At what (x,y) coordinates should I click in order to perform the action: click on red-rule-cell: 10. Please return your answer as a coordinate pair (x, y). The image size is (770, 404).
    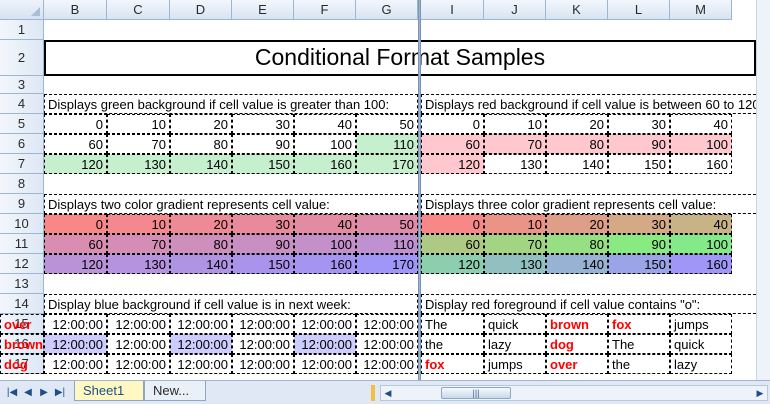
    Looking at the image, I should click on (515, 124).